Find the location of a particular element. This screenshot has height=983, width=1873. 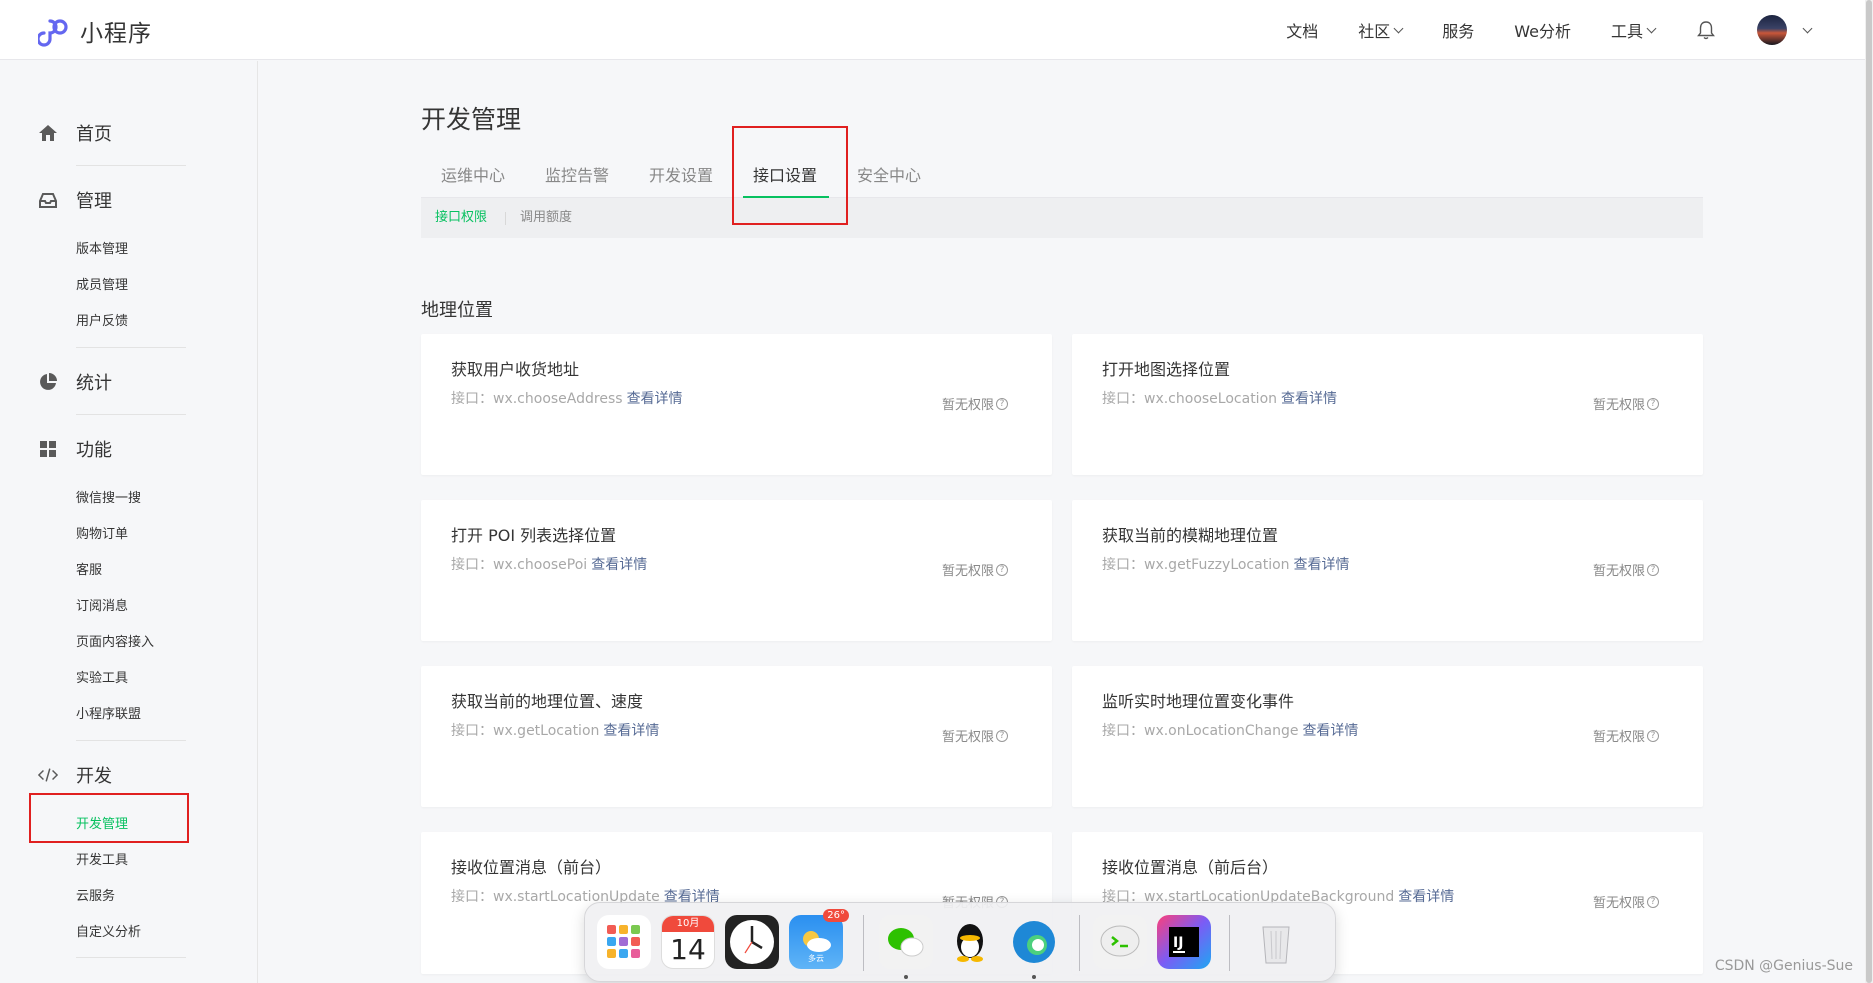

tab-monitoring: 监控告警 is located at coordinates (577, 179).